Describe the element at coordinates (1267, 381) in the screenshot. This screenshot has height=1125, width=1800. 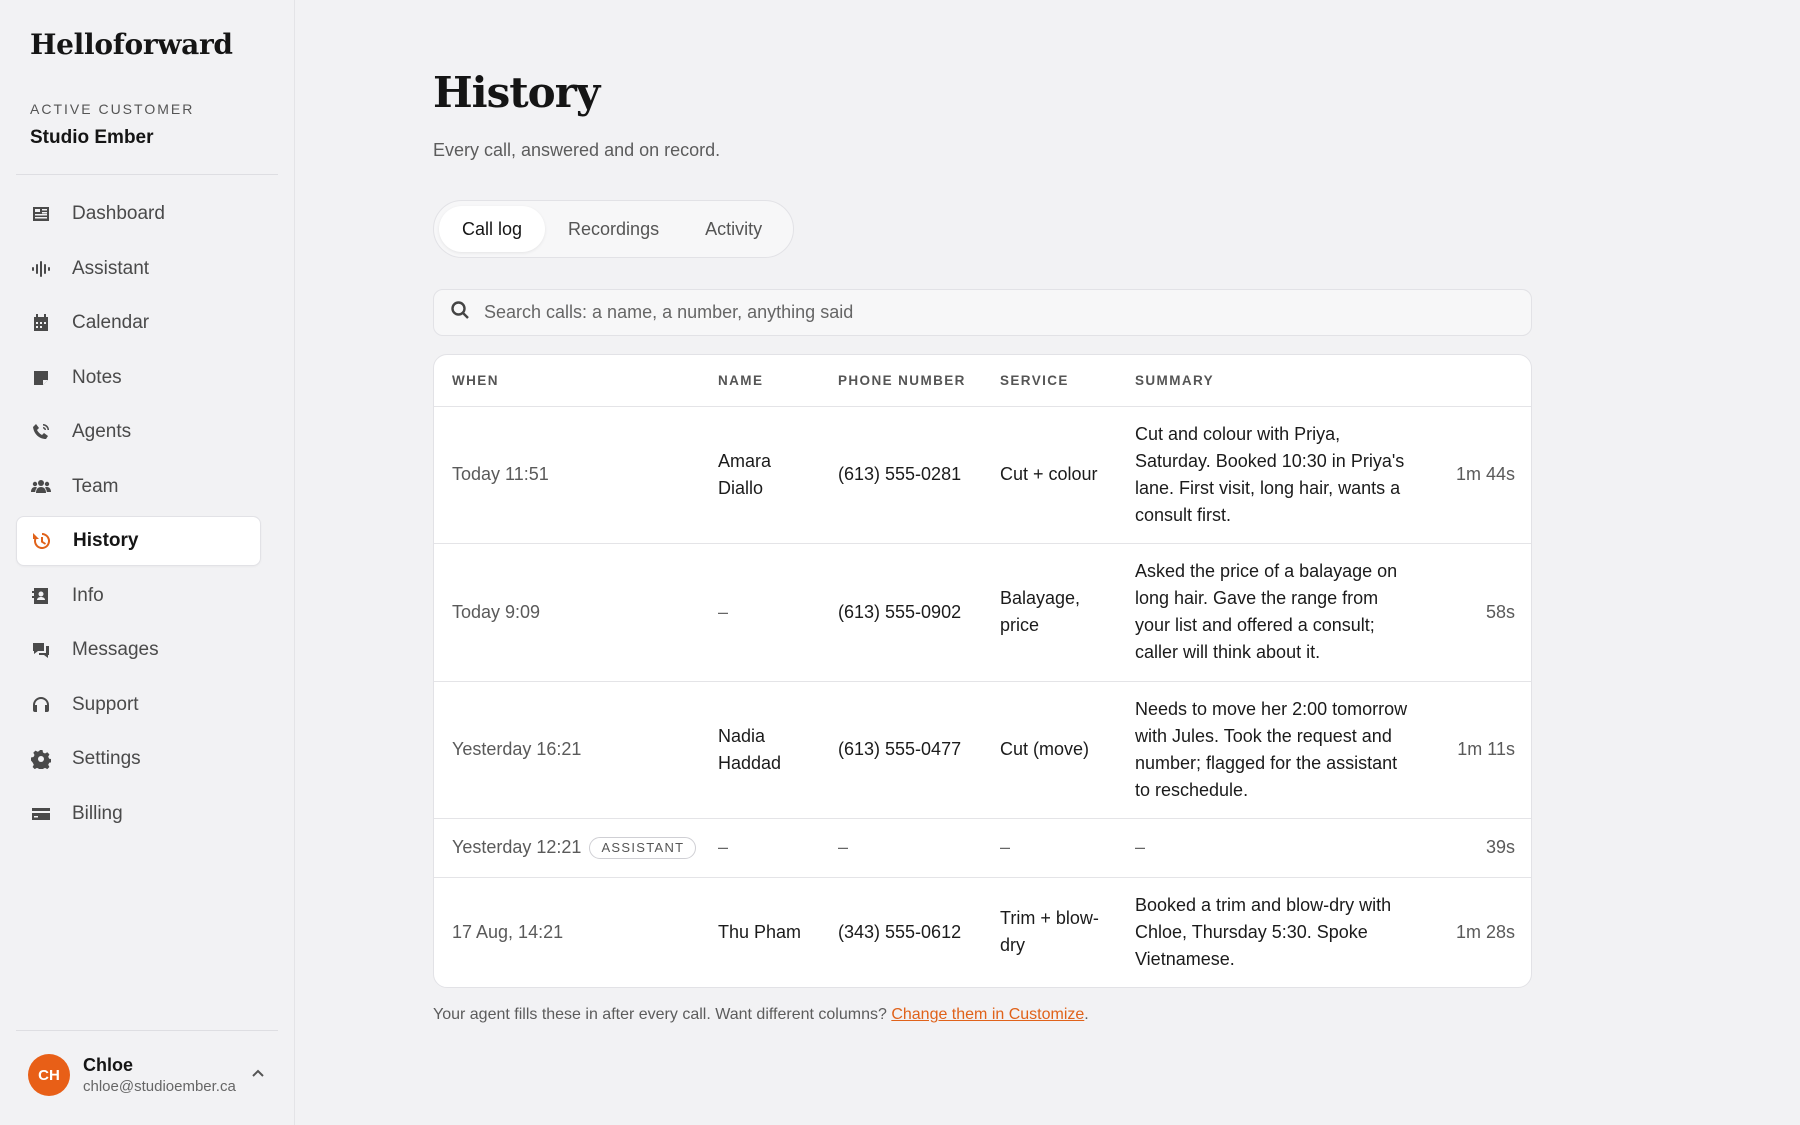
I see `column-header-summary: SUMMARY` at that location.